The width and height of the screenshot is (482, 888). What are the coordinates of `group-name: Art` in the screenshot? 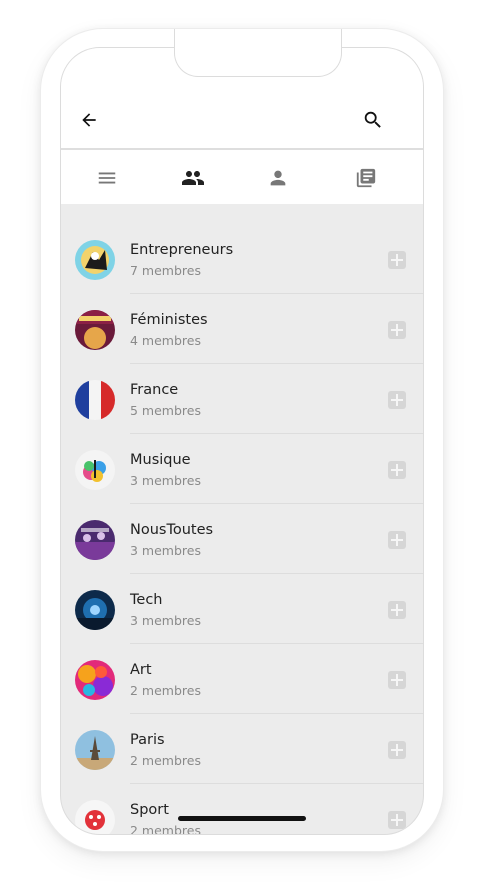 It's located at (141, 670).